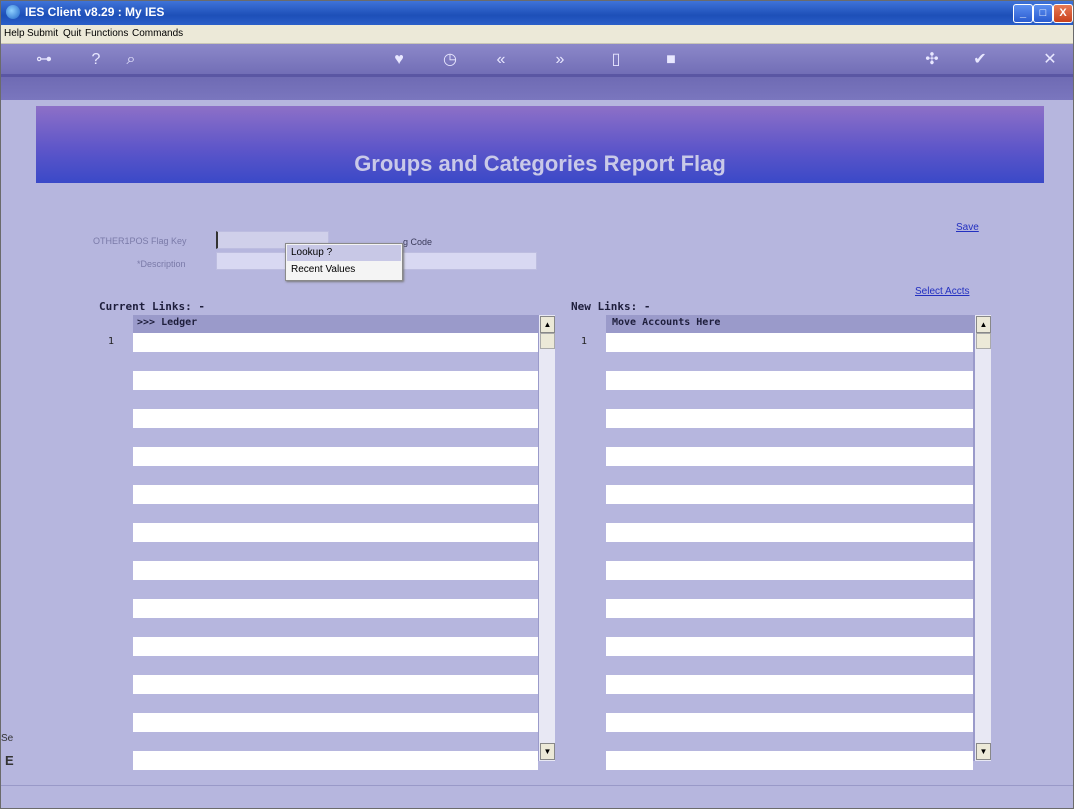 Image resolution: width=1074 pixels, height=809 pixels. What do you see at coordinates (95, 12) in the screenshot?
I see `window-title: IES Client v8.29 : My IES` at bounding box center [95, 12].